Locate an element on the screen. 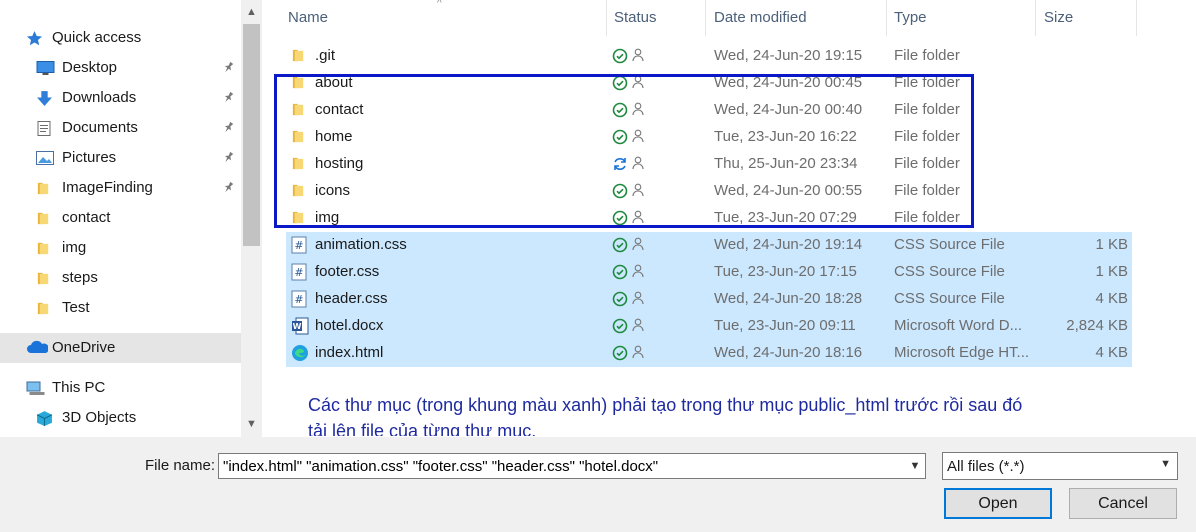 This screenshot has height=532, width=1196. file-type-select: All files (*.*) ▼ is located at coordinates (1060, 466).